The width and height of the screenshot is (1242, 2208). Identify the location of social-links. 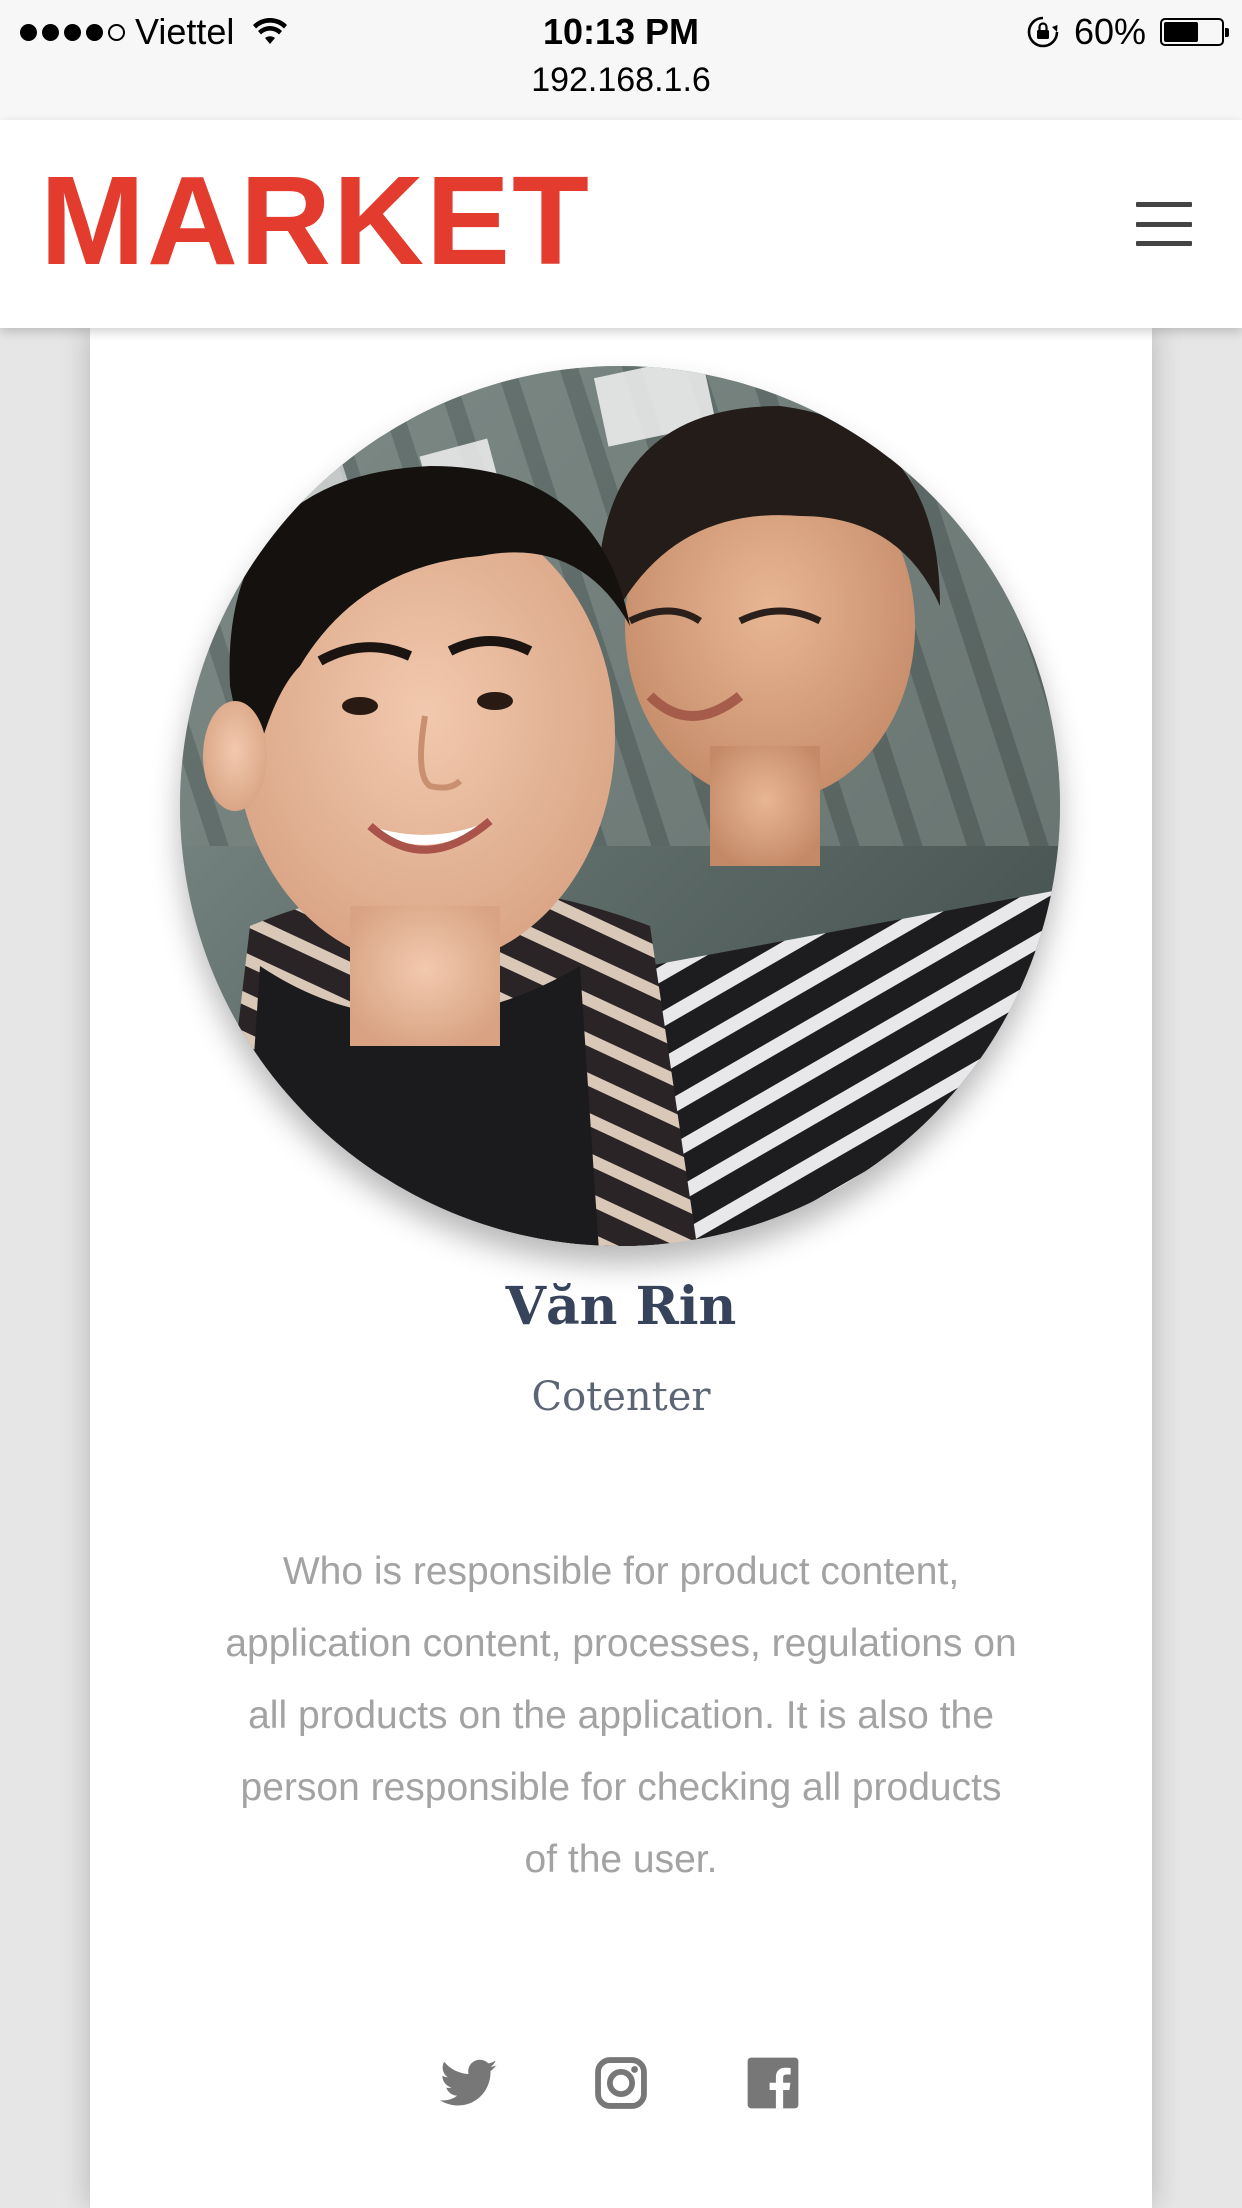
(621, 2083).